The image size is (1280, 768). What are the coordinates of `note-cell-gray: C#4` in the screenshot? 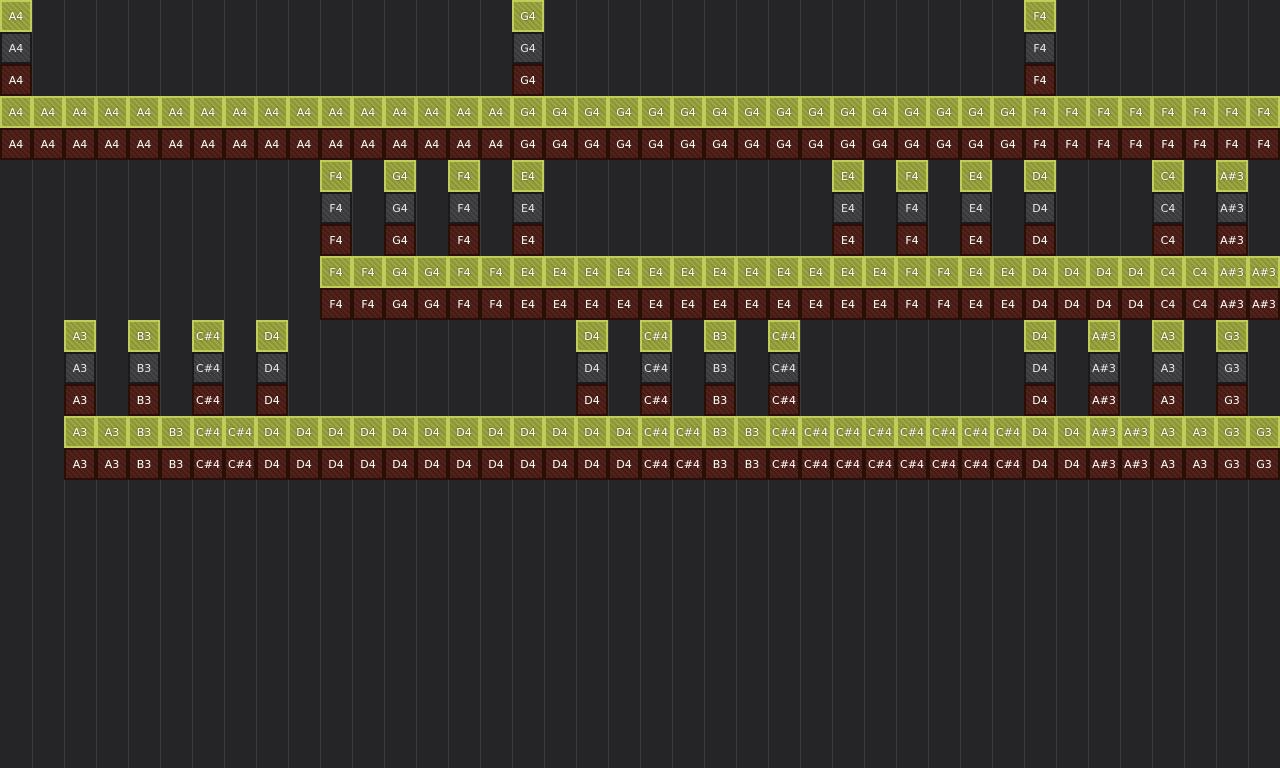 It's located at (208, 368).